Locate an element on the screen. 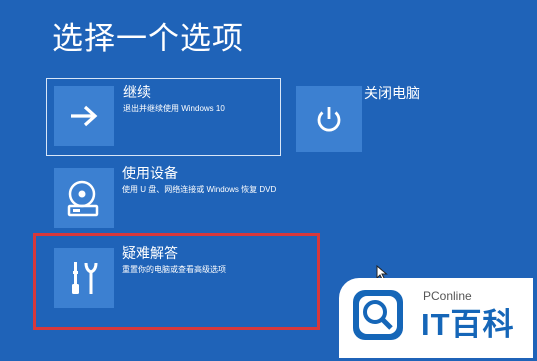  continue-label: 继续 is located at coordinates (137, 92).